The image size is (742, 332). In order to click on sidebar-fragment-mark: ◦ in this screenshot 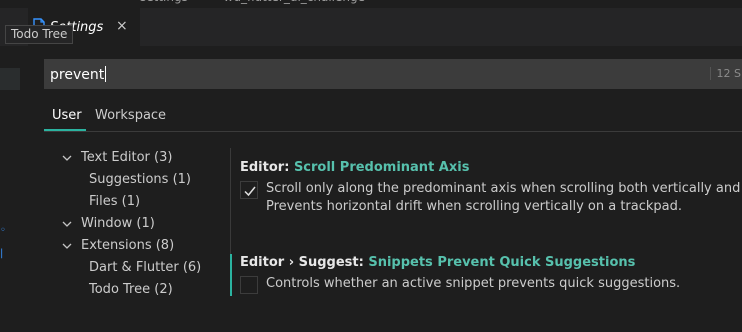, I will do `click(3, 230)`.